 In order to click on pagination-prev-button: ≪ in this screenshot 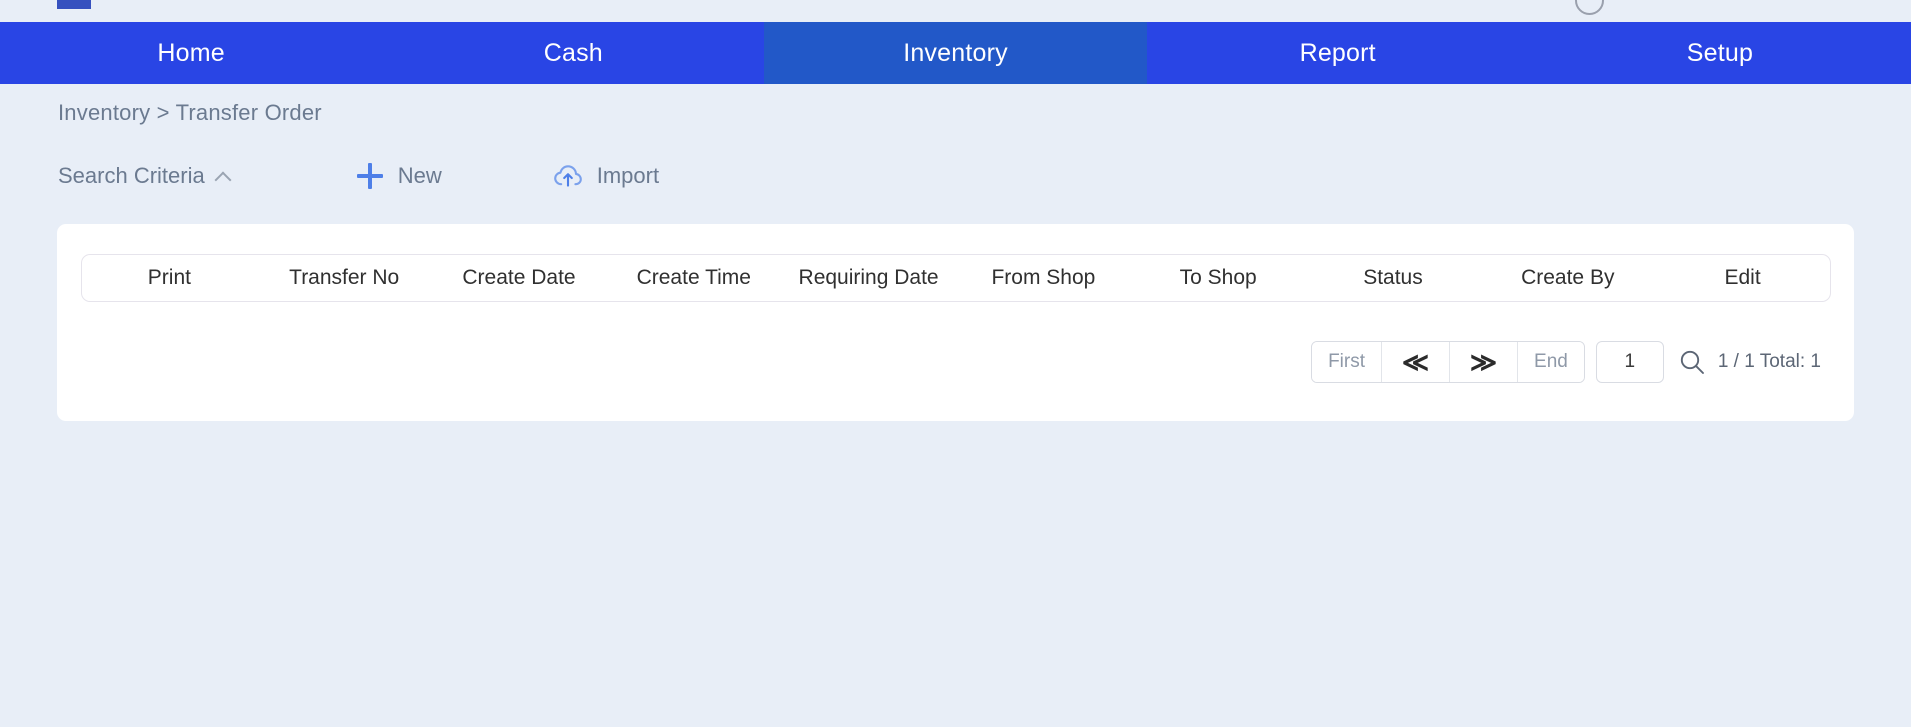, I will do `click(1415, 362)`.